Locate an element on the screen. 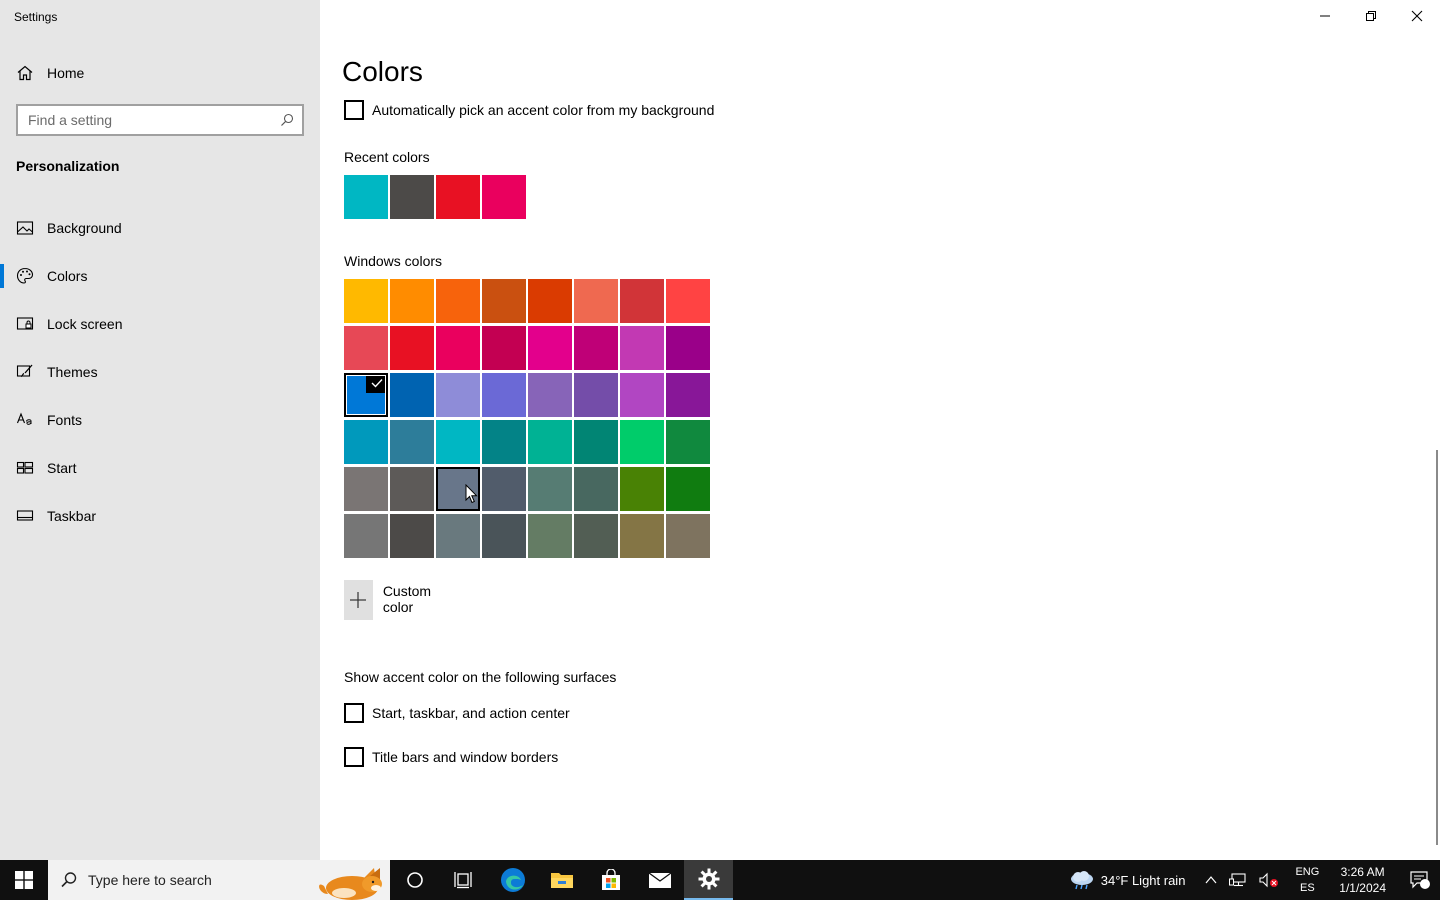 The image size is (1440, 900). file-explorer-button is located at coordinates (561, 880).